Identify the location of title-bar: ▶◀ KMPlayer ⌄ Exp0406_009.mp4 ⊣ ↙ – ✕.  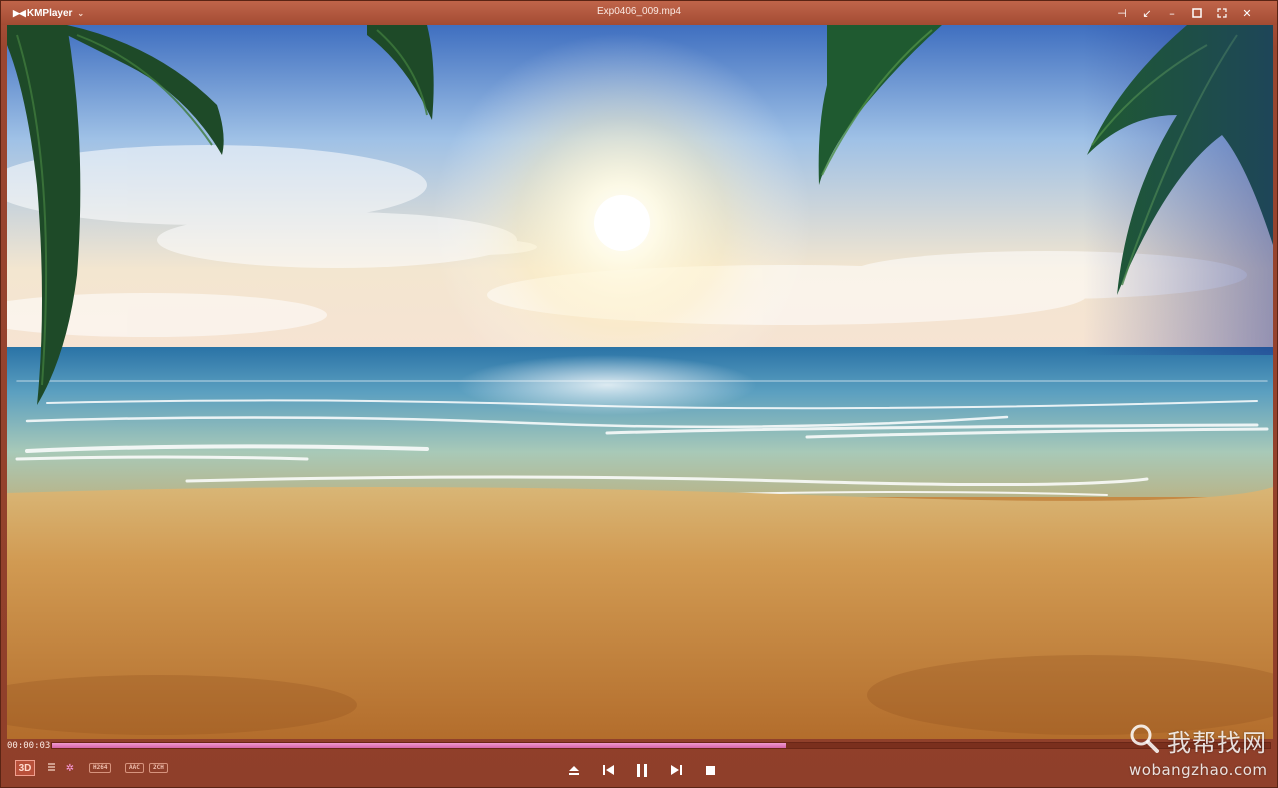
(639, 13).